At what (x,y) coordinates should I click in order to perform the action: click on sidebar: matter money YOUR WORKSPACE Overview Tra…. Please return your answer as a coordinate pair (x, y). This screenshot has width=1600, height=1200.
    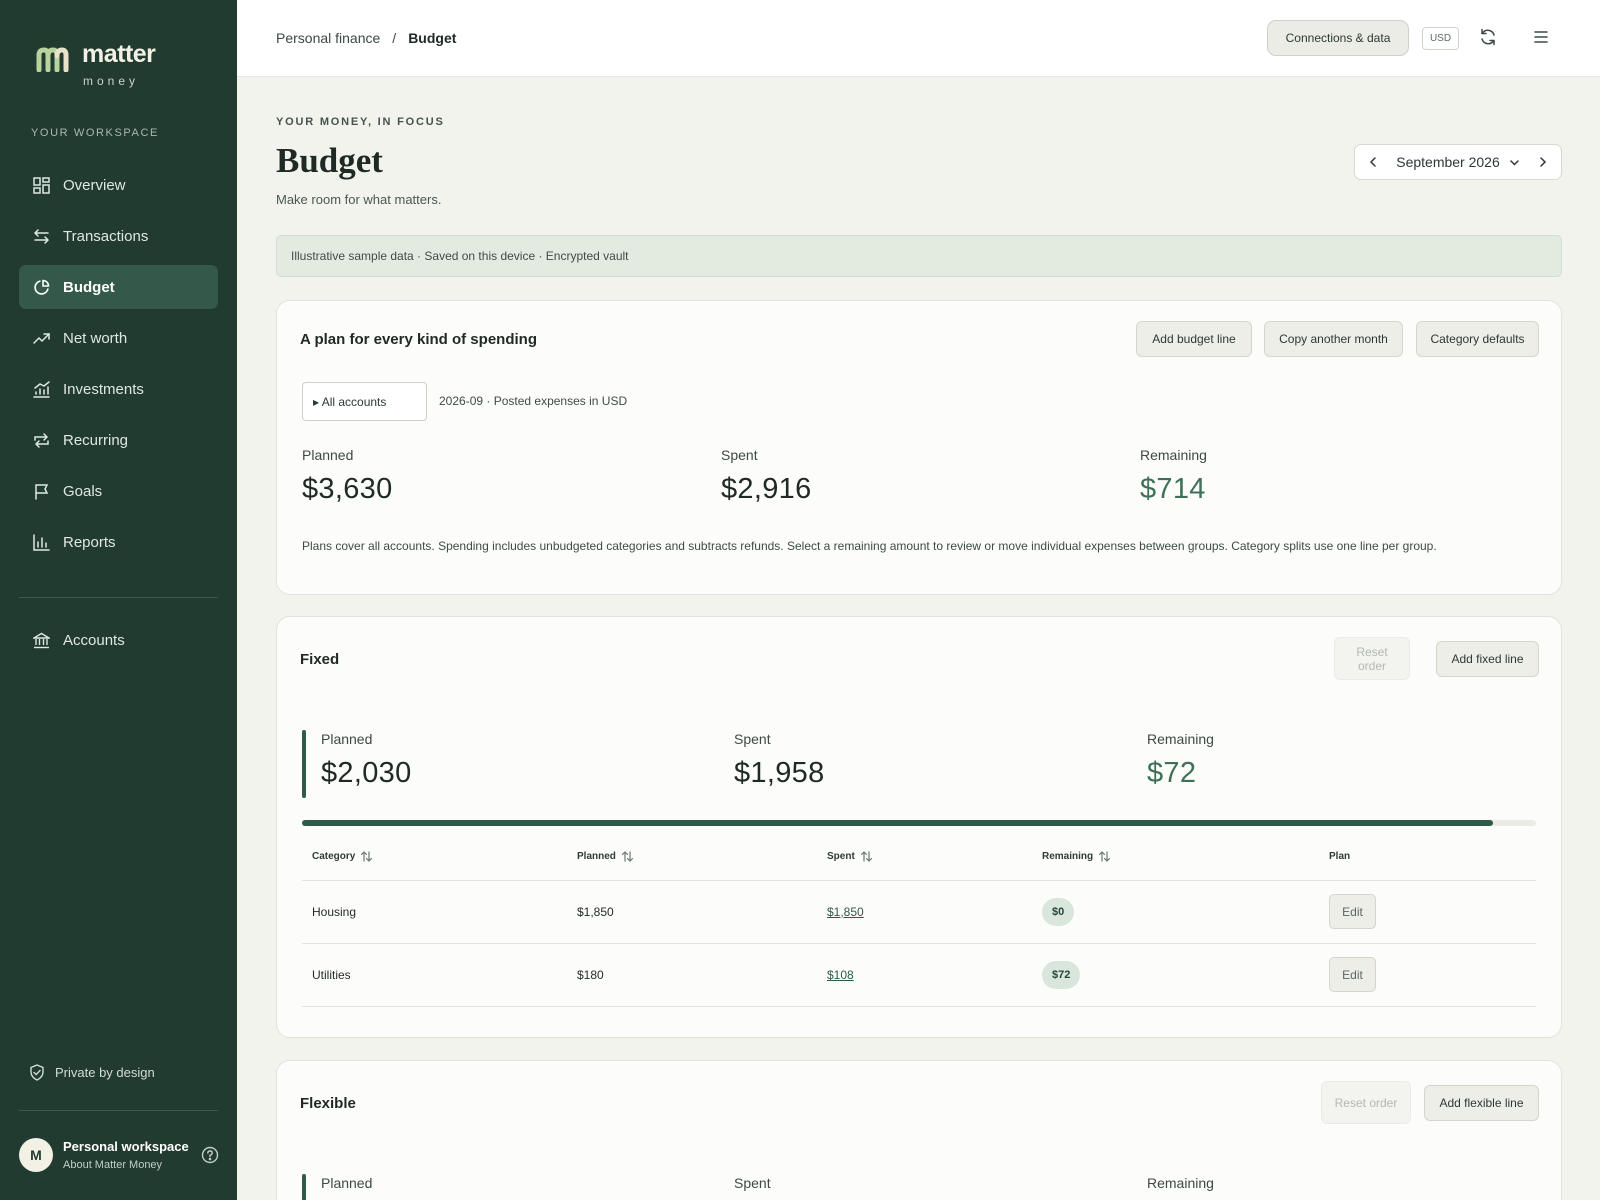
    Looking at the image, I should click on (118, 600).